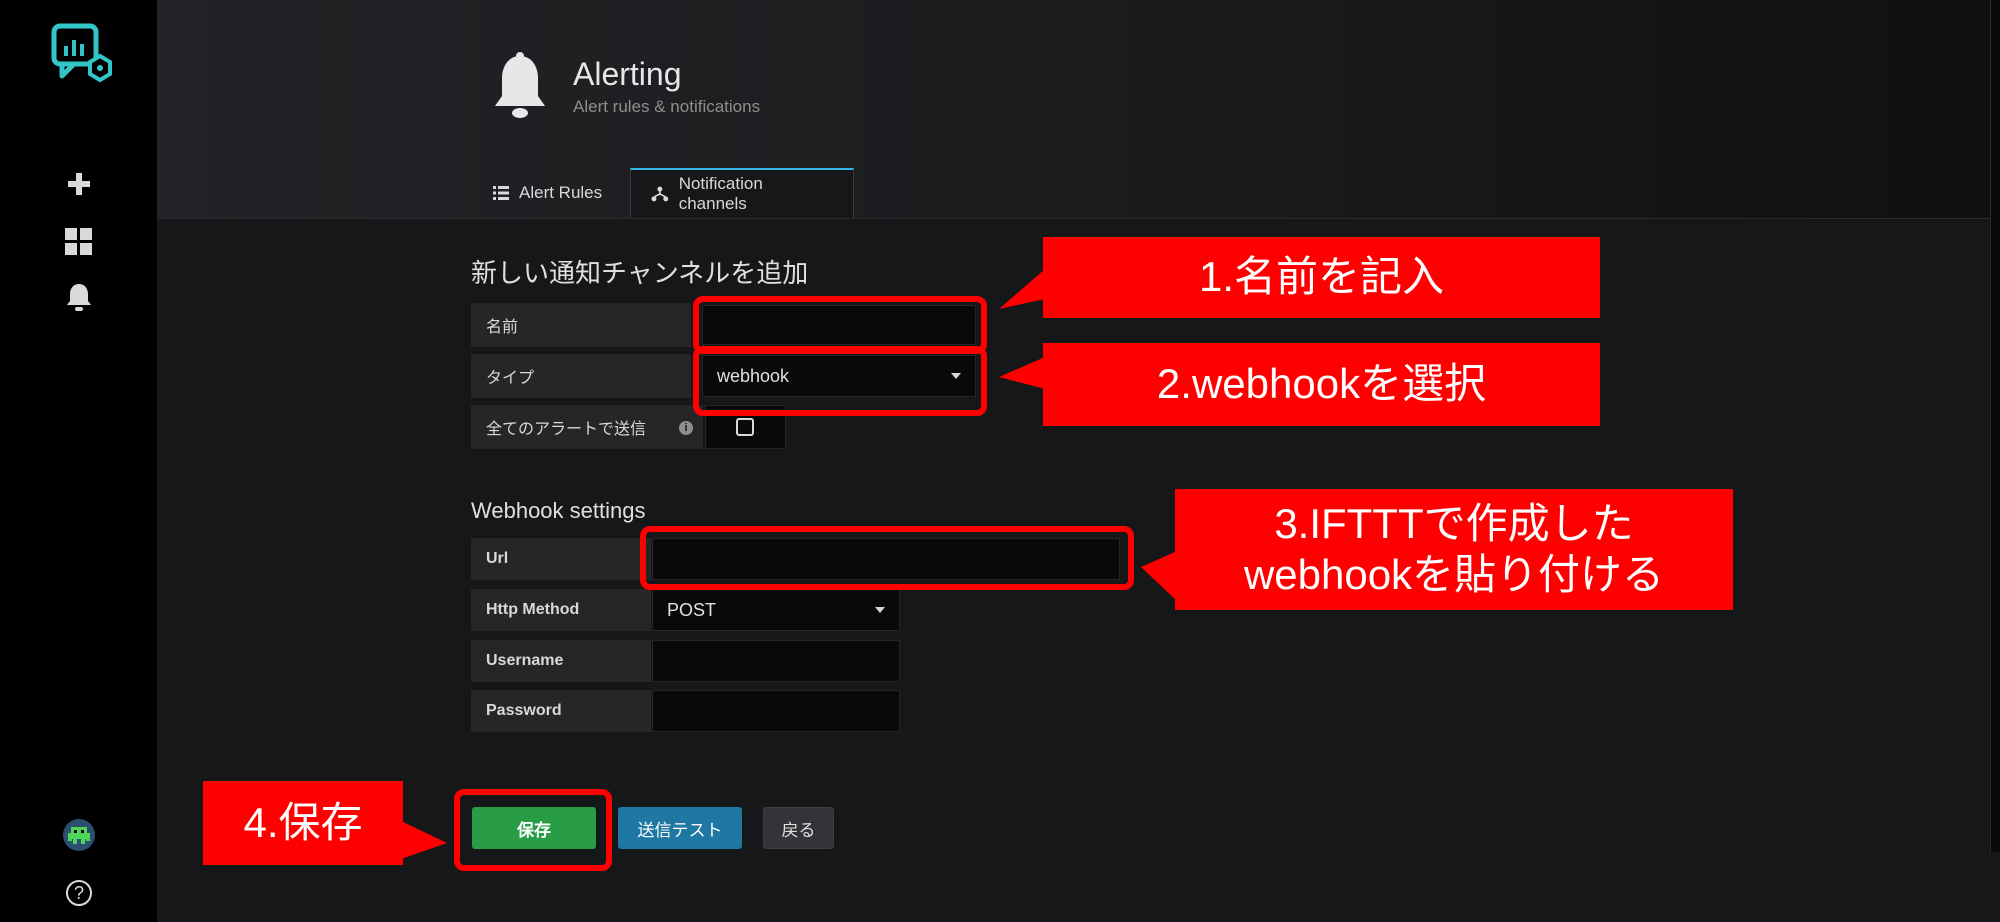 The width and height of the screenshot is (2000, 922). Describe the element at coordinates (79, 242) in the screenshot. I see `dashboards-icon` at that location.